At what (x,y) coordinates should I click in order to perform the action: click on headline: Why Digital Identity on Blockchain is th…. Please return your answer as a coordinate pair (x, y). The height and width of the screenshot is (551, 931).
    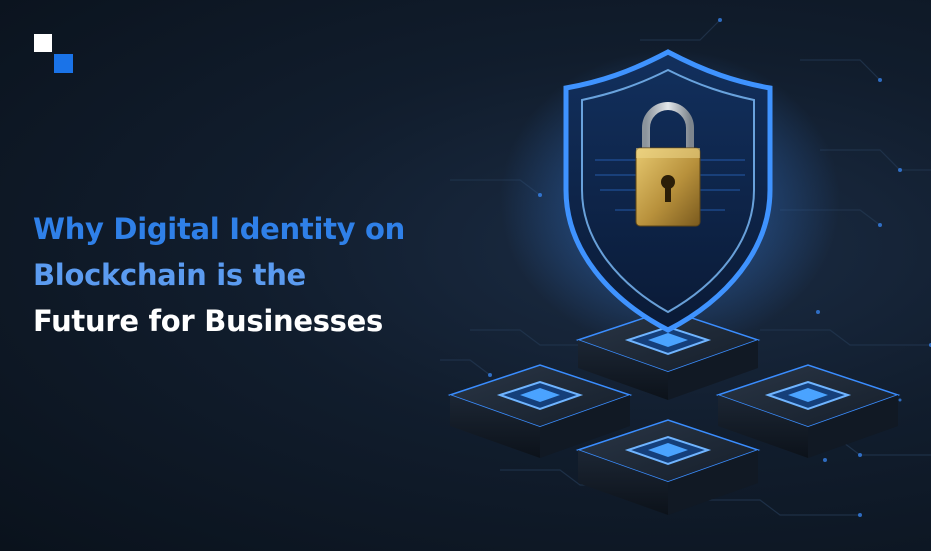
    Looking at the image, I should click on (243, 275).